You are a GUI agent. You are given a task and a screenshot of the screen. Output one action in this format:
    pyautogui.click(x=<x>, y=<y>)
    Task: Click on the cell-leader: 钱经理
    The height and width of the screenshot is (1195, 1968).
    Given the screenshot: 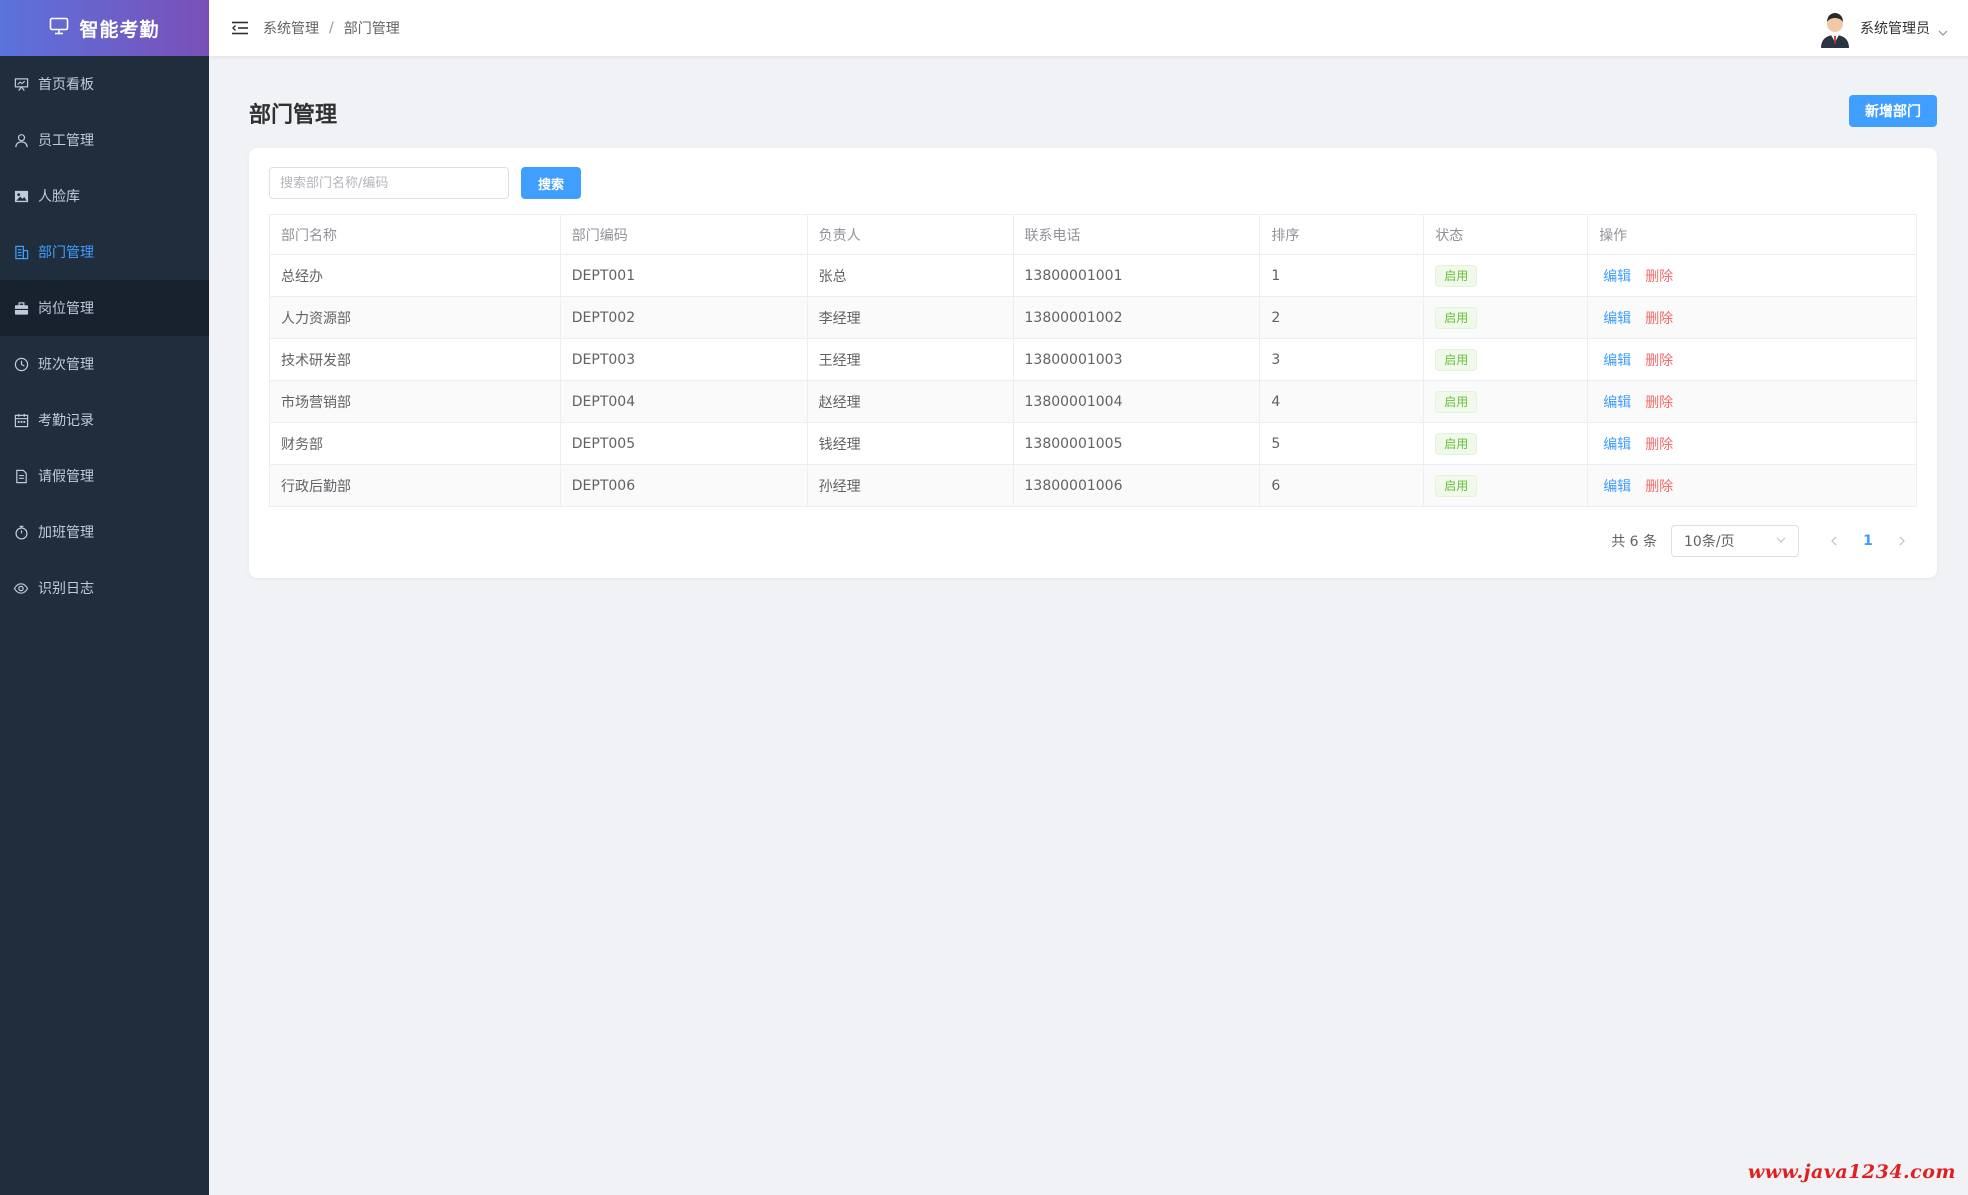 What is the action you would take?
    pyautogui.click(x=910, y=443)
    